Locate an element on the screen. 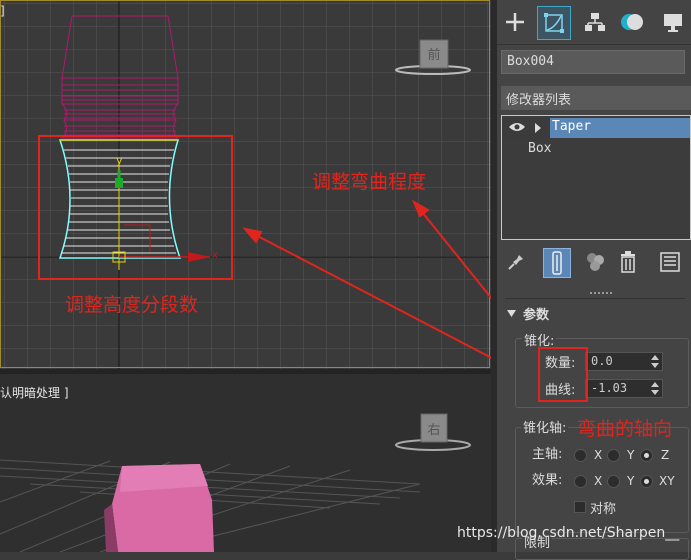 Image resolution: width=691 pixels, height=560 pixels. pin-icon is located at coordinates (515, 262).